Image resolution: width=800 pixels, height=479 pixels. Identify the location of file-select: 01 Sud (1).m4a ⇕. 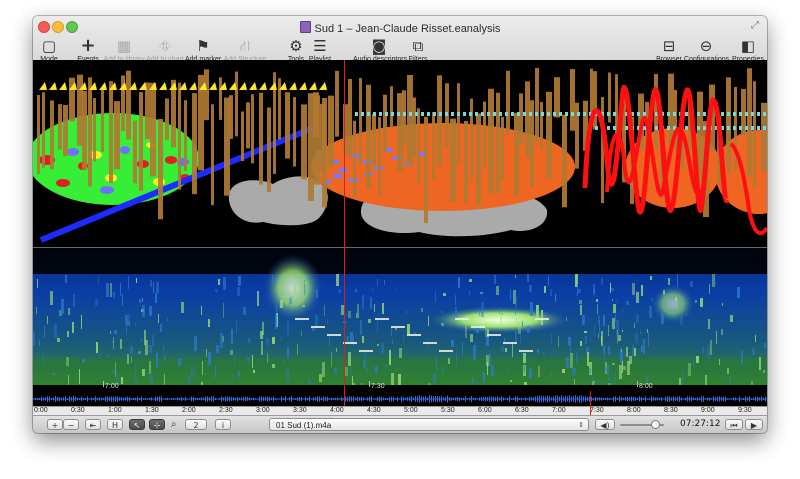
(429, 424).